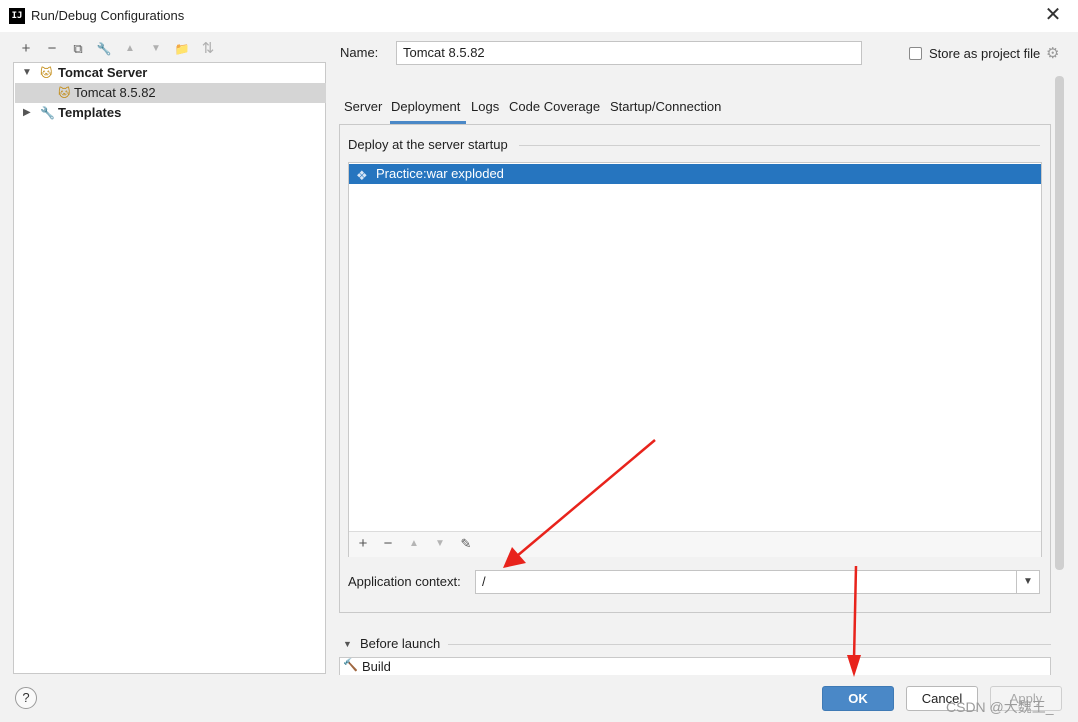  I want to click on watermark: CSDN @大魏王_, so click(1000, 707).